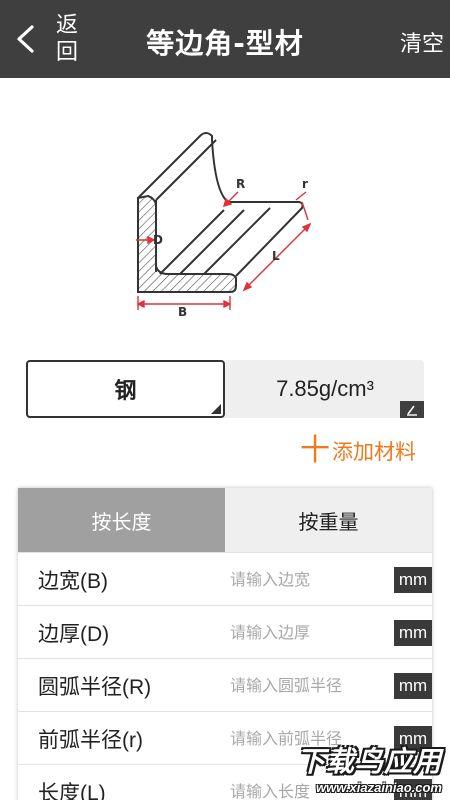 The width and height of the screenshot is (450, 800). What do you see at coordinates (158, 240) in the screenshot?
I see `label-d: D` at bounding box center [158, 240].